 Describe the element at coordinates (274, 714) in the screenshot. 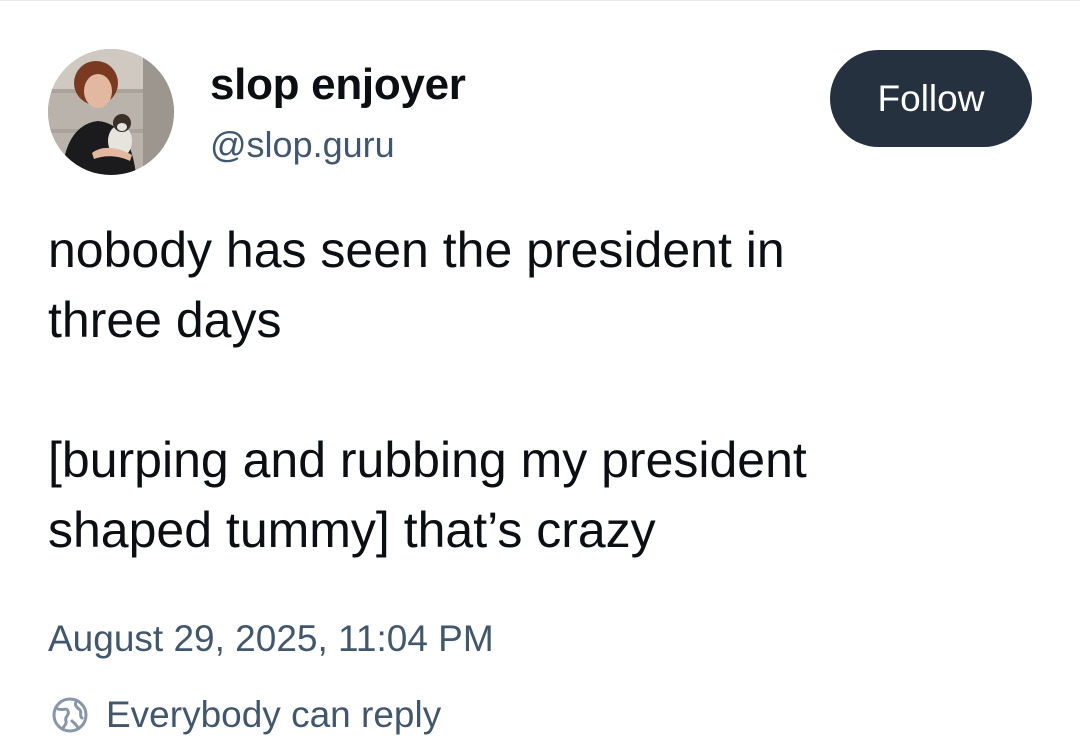

I see `reply-setting-label: Everybody can reply` at that location.